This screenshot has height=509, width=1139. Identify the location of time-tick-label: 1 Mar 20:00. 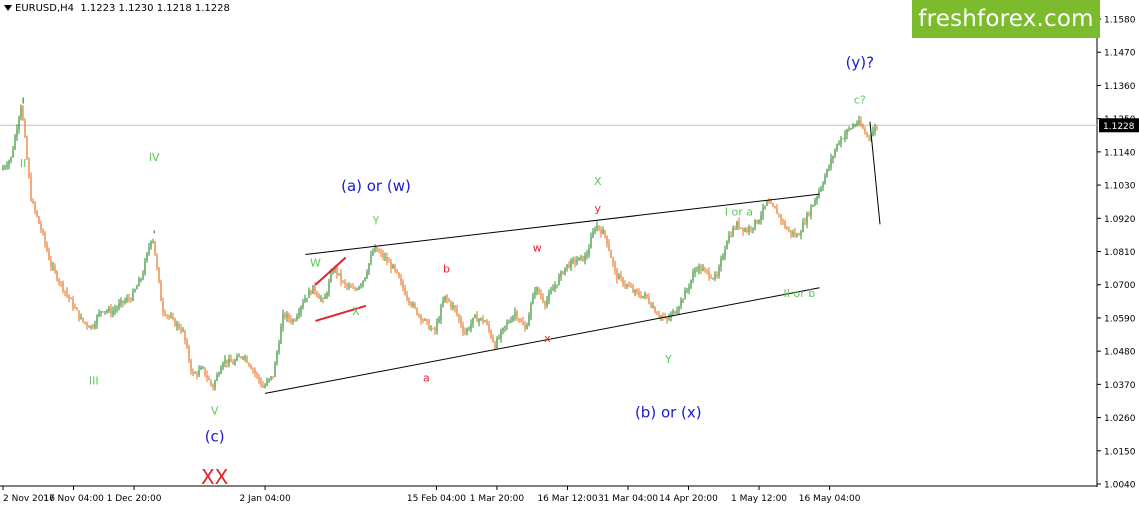
(497, 499).